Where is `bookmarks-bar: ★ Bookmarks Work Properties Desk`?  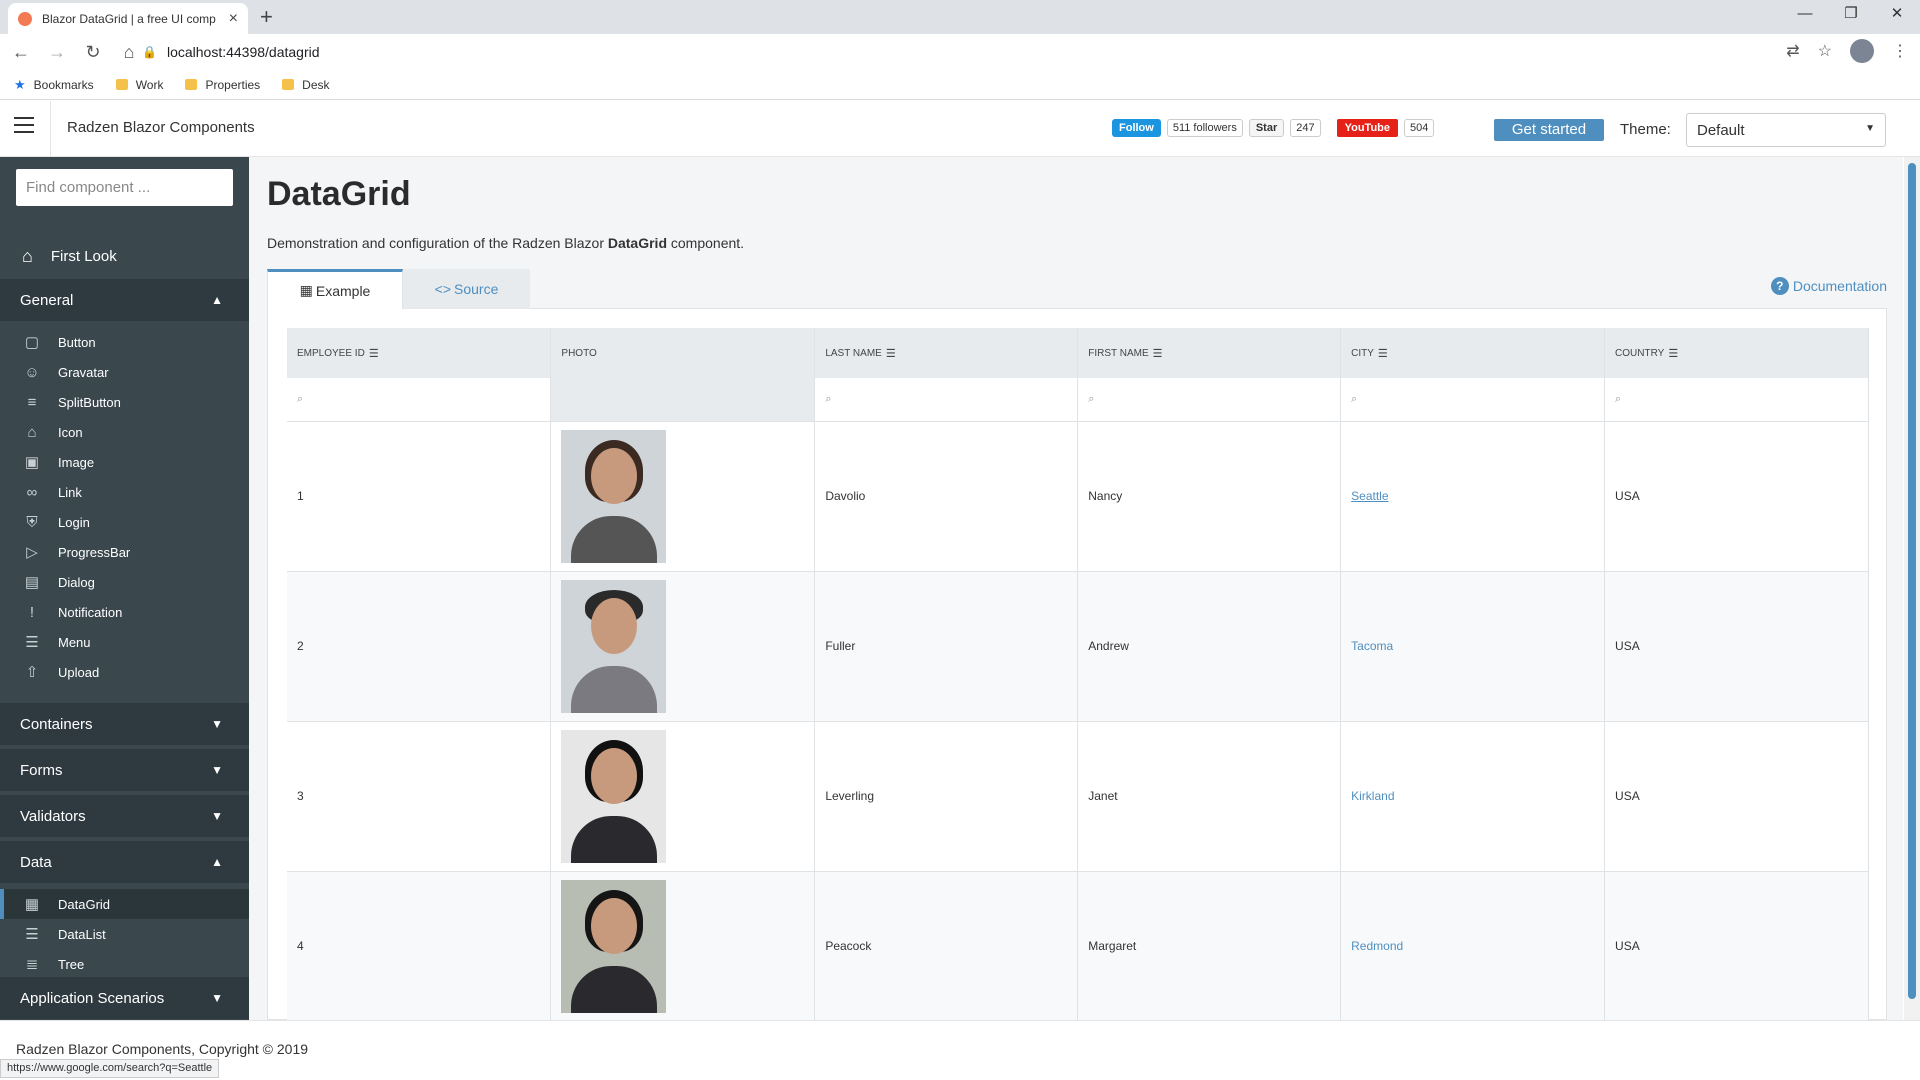
bookmarks-bar: ★ Bookmarks Work Properties Desk is located at coordinates (960, 85).